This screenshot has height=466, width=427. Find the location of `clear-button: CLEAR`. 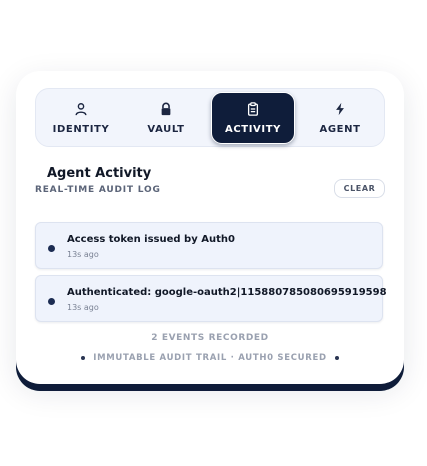

clear-button: CLEAR is located at coordinates (359, 188).